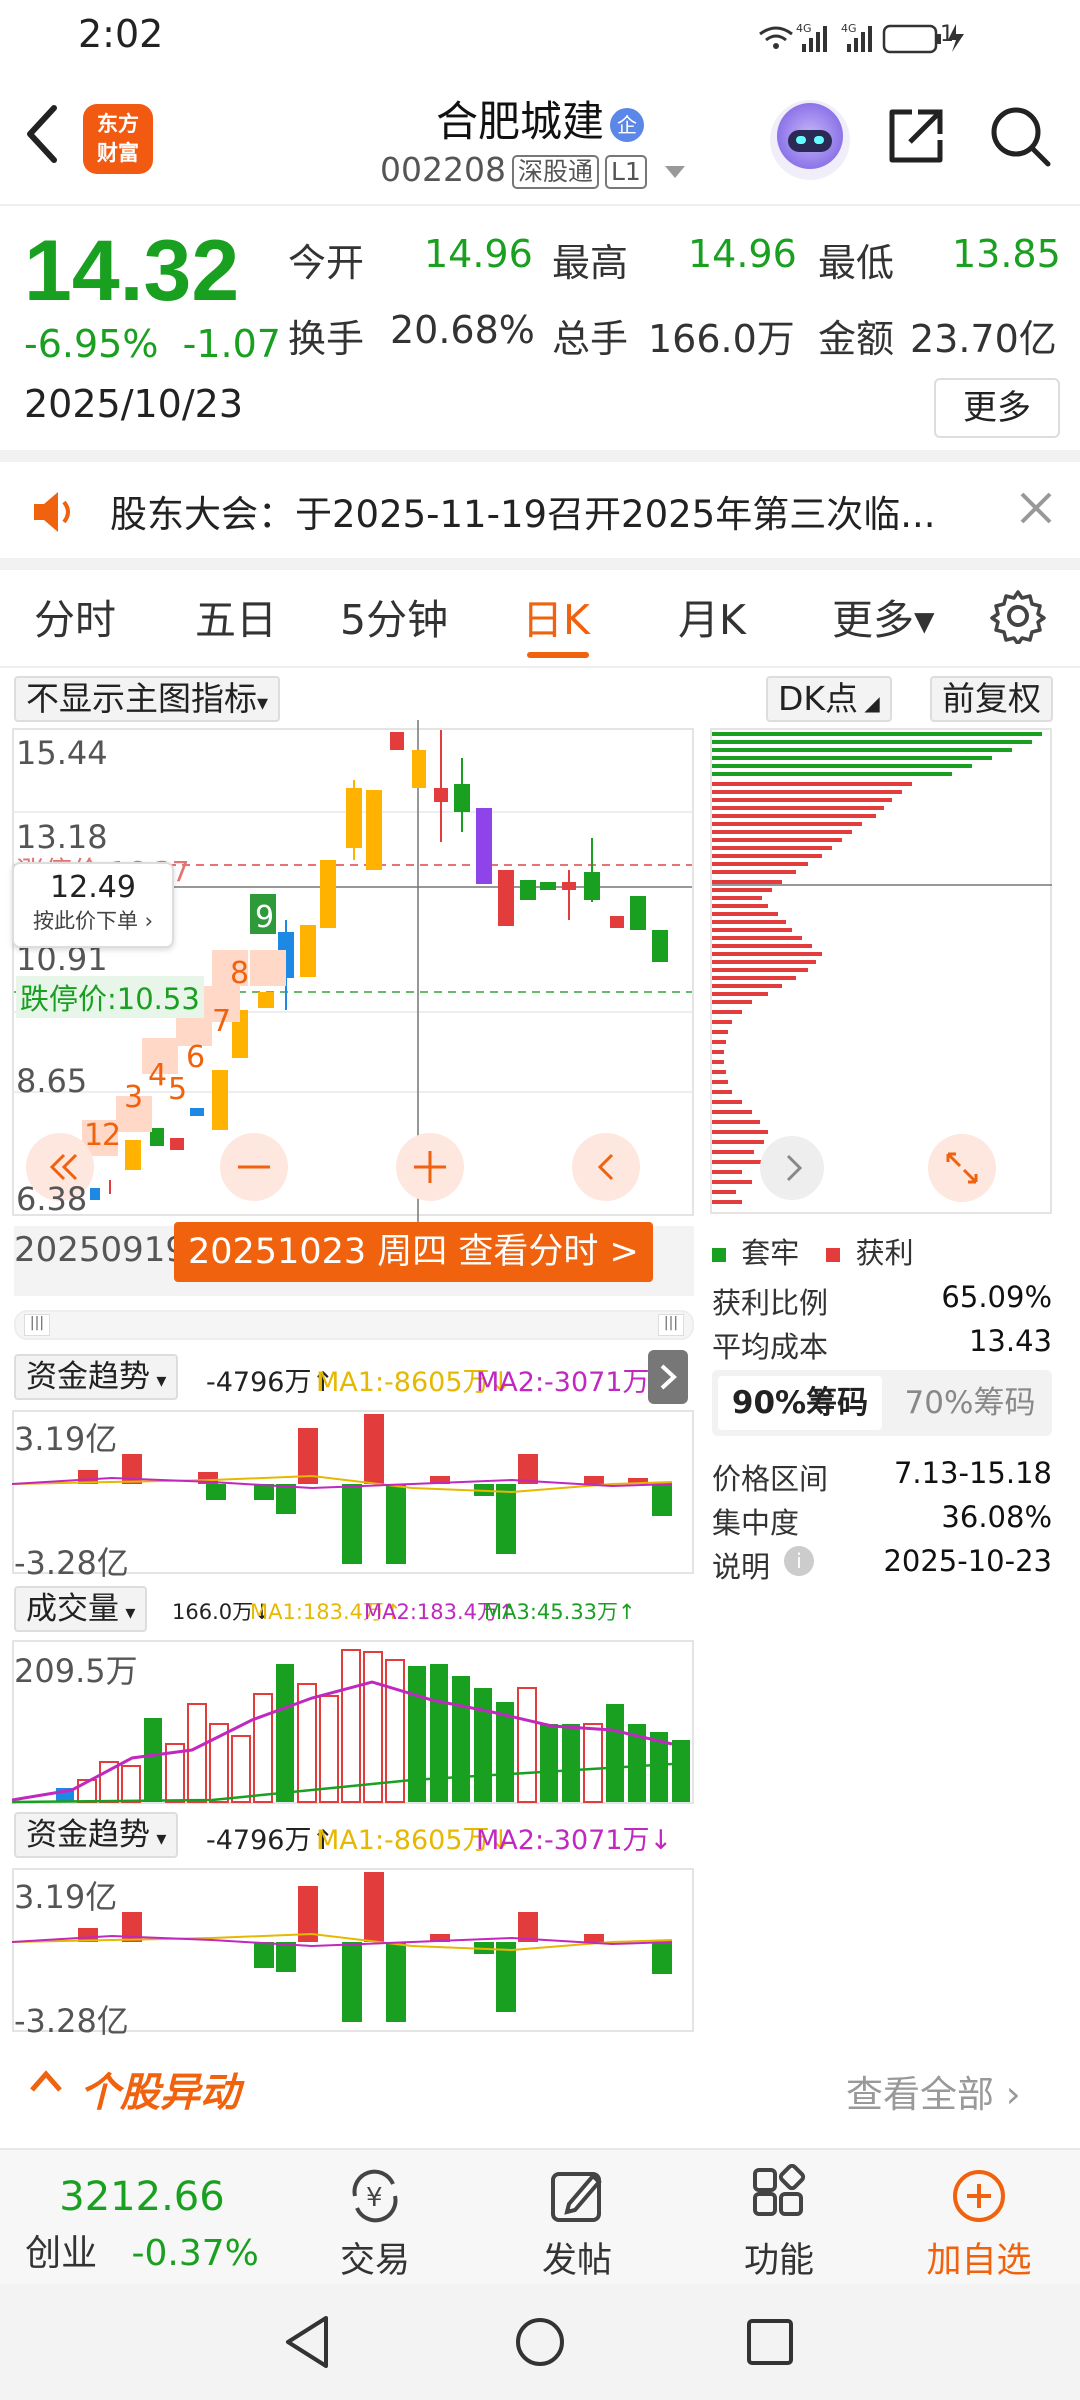 This screenshot has width=1080, height=2400. What do you see at coordinates (979, 2216) in the screenshot?
I see `nav-add-watchlist: 加自选` at bounding box center [979, 2216].